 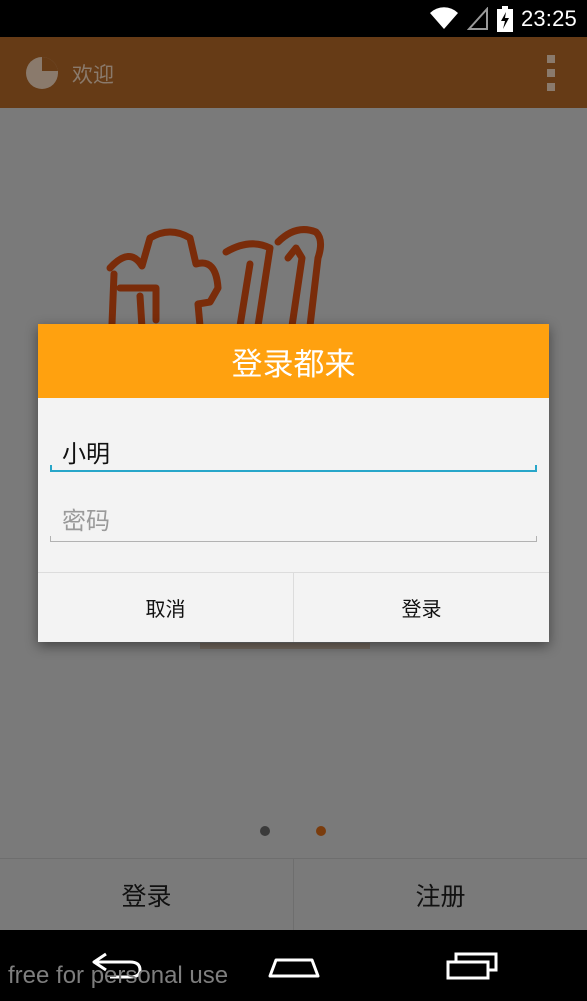 I want to click on signal-icon, so click(x=477, y=18).